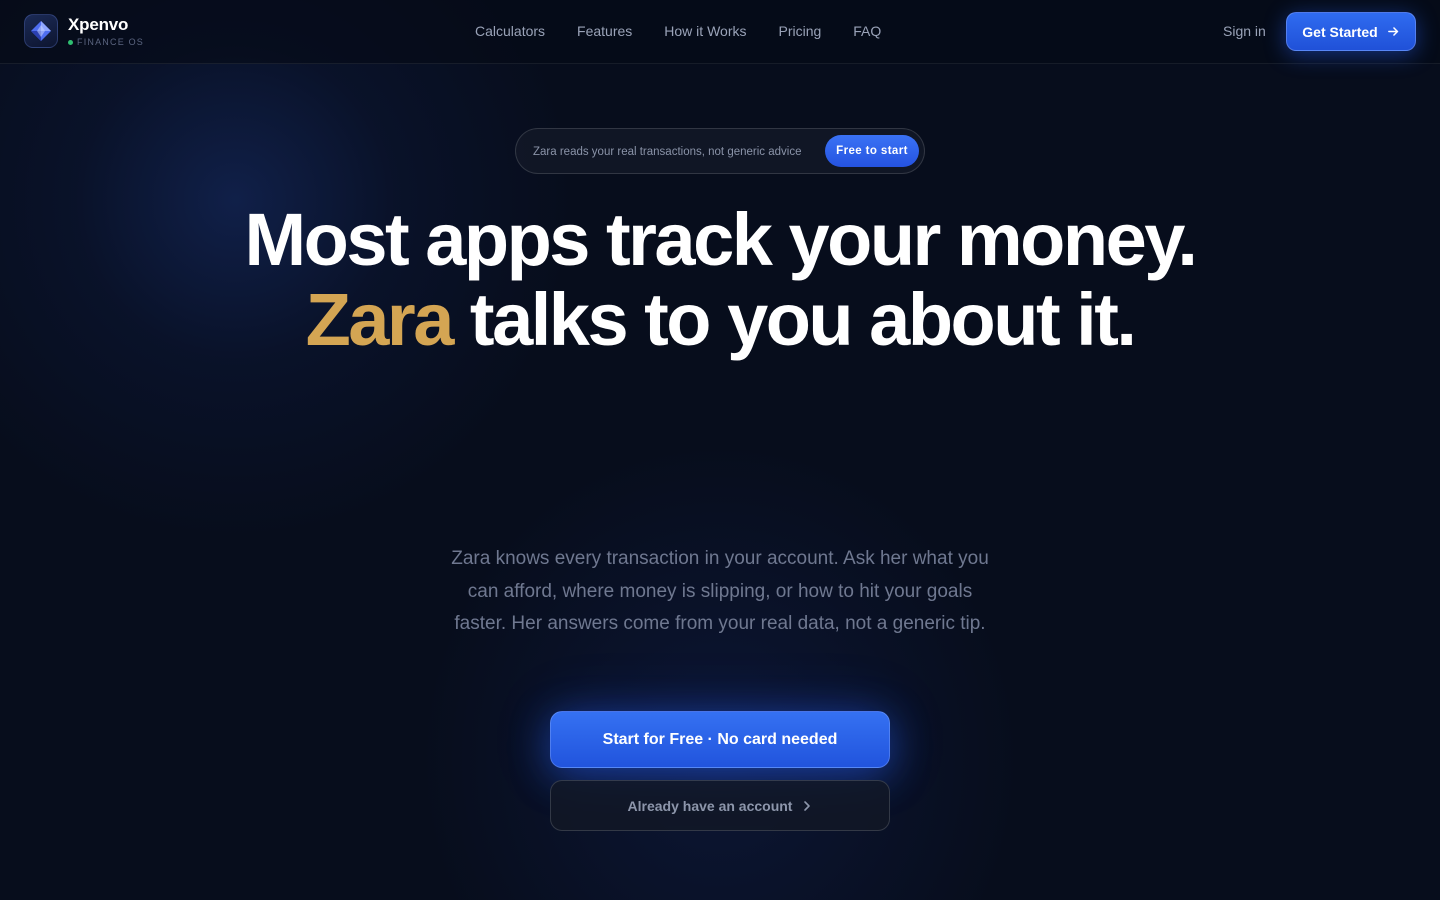  What do you see at coordinates (794, 319) in the screenshot?
I see `headline-line-2: talks to you about it.` at bounding box center [794, 319].